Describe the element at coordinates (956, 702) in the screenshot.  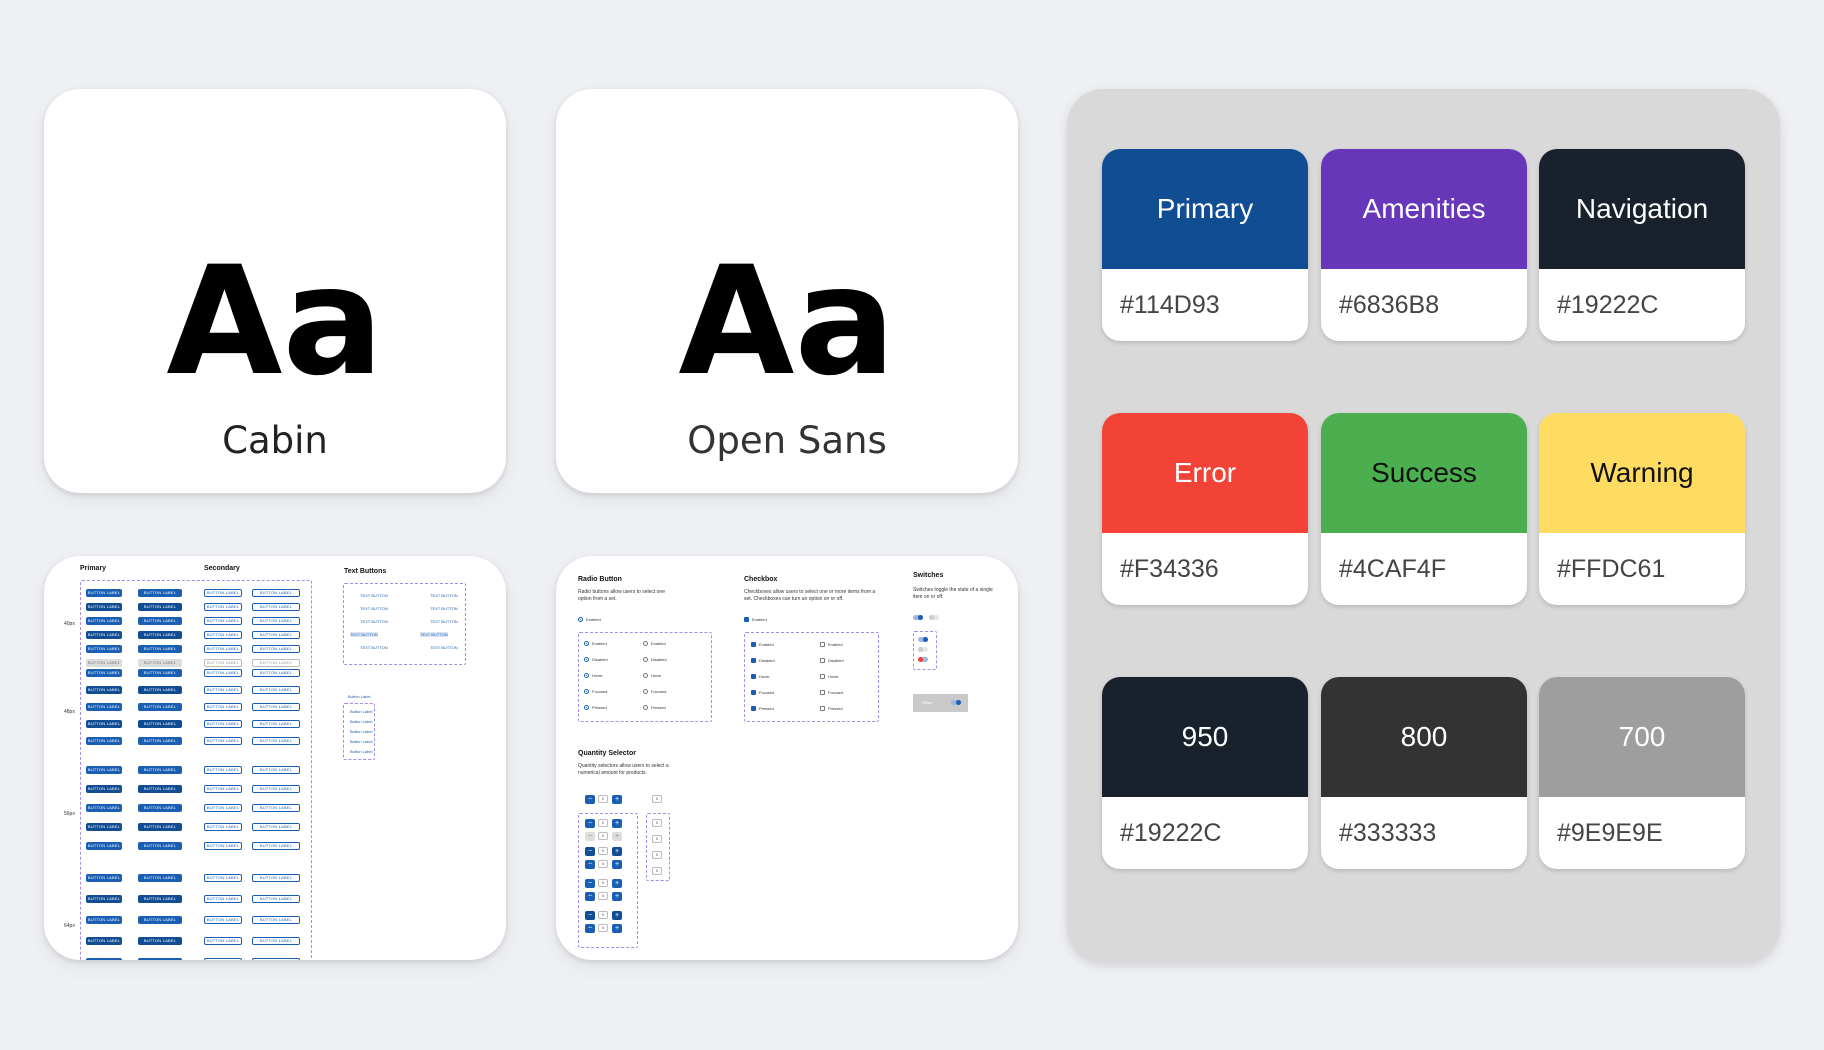
I see `switch-chip-toggle` at that location.